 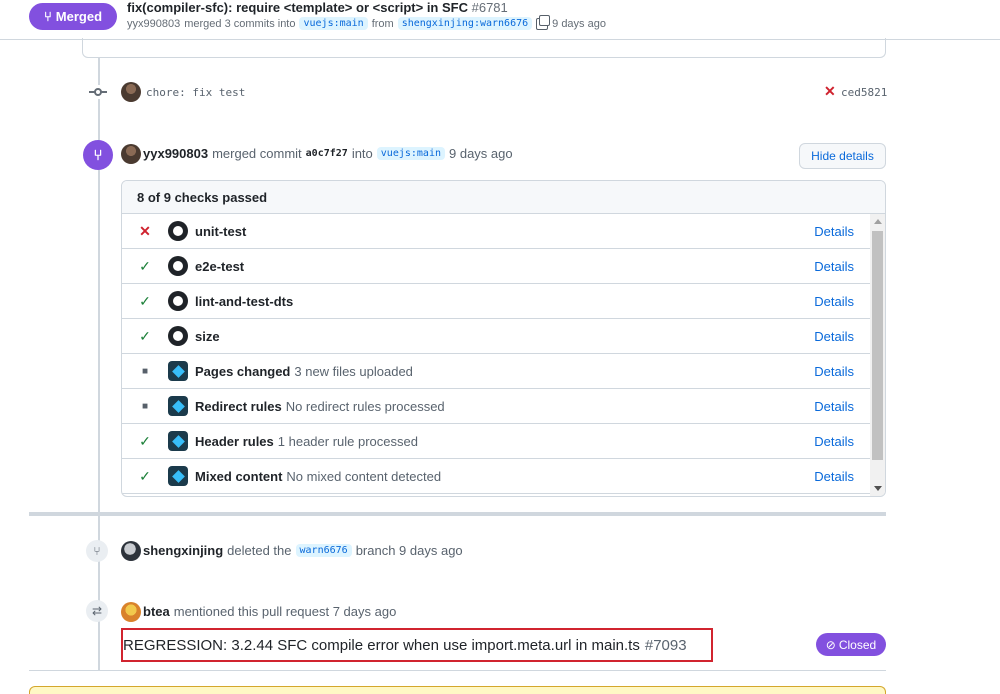 I want to click on cross-reference-icon: ⇄, so click(x=97, y=611).